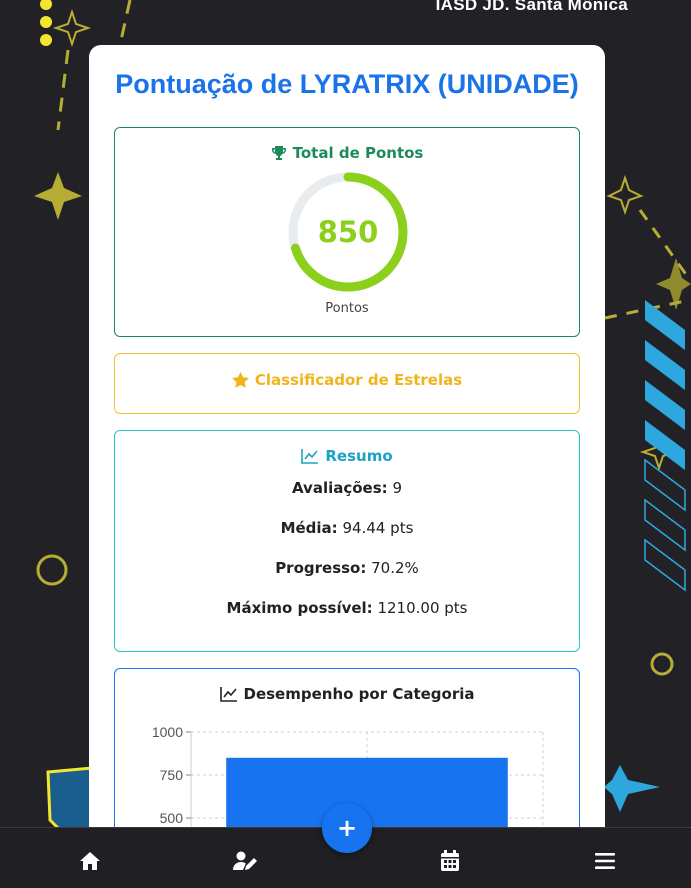  I want to click on stat-progresso: Progresso: 70.2%, so click(347, 568).